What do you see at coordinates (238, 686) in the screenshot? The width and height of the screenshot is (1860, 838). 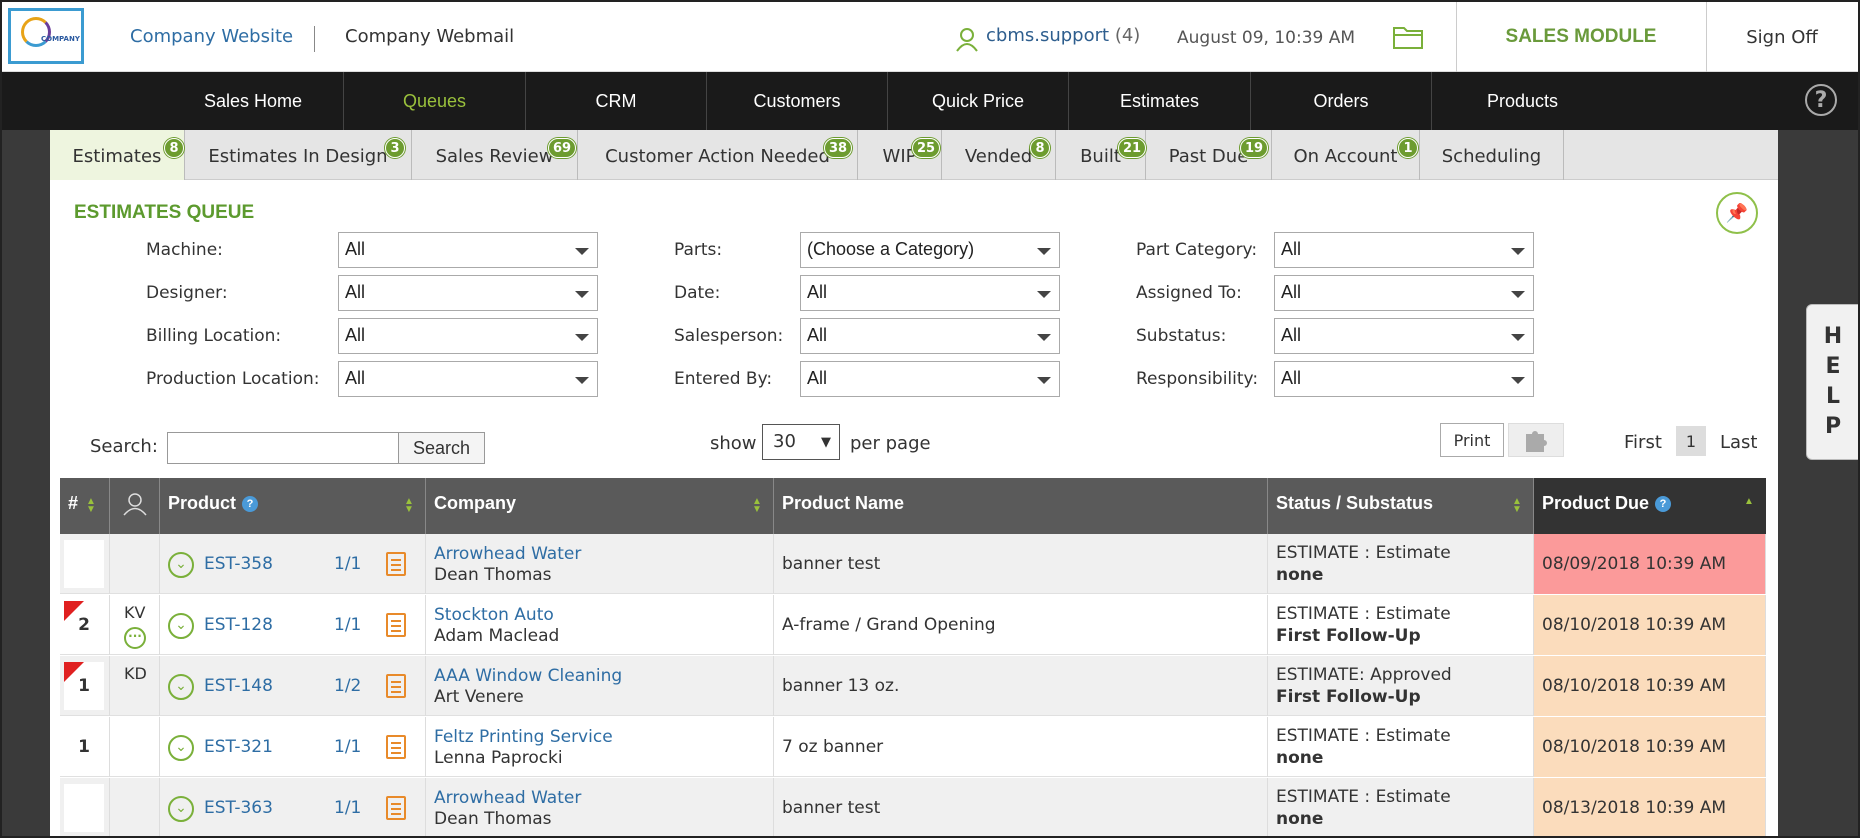 I see `estimate-link: EST-148` at bounding box center [238, 686].